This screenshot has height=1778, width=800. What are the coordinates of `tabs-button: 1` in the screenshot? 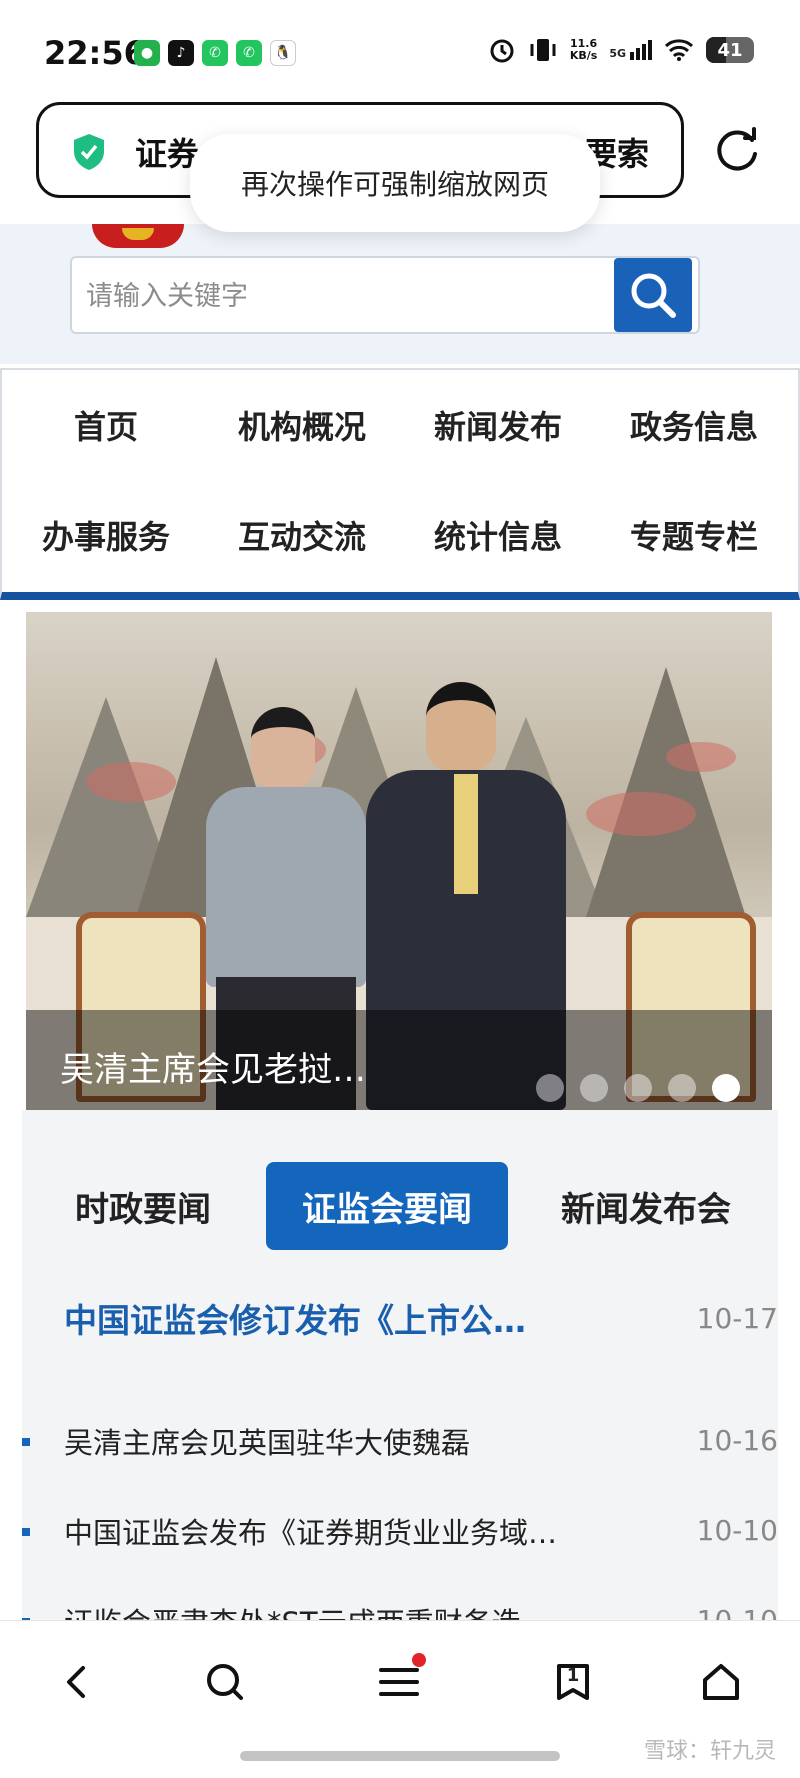 It's located at (573, 1682).